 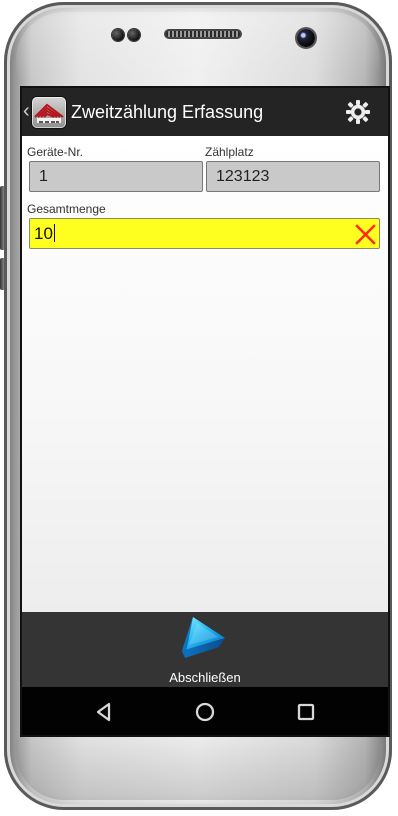 I want to click on home-circle-icon, so click(x=205, y=712).